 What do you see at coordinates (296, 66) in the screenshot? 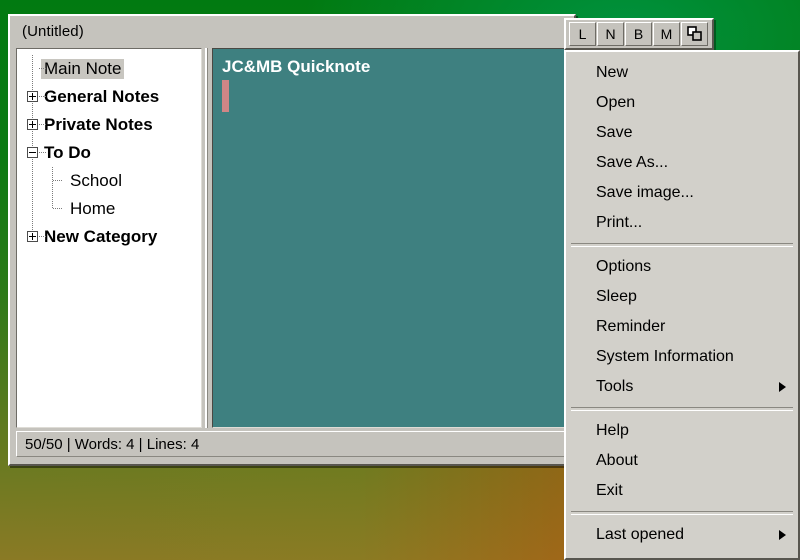
I see `editor-text: JC&MB Quicknote` at bounding box center [296, 66].